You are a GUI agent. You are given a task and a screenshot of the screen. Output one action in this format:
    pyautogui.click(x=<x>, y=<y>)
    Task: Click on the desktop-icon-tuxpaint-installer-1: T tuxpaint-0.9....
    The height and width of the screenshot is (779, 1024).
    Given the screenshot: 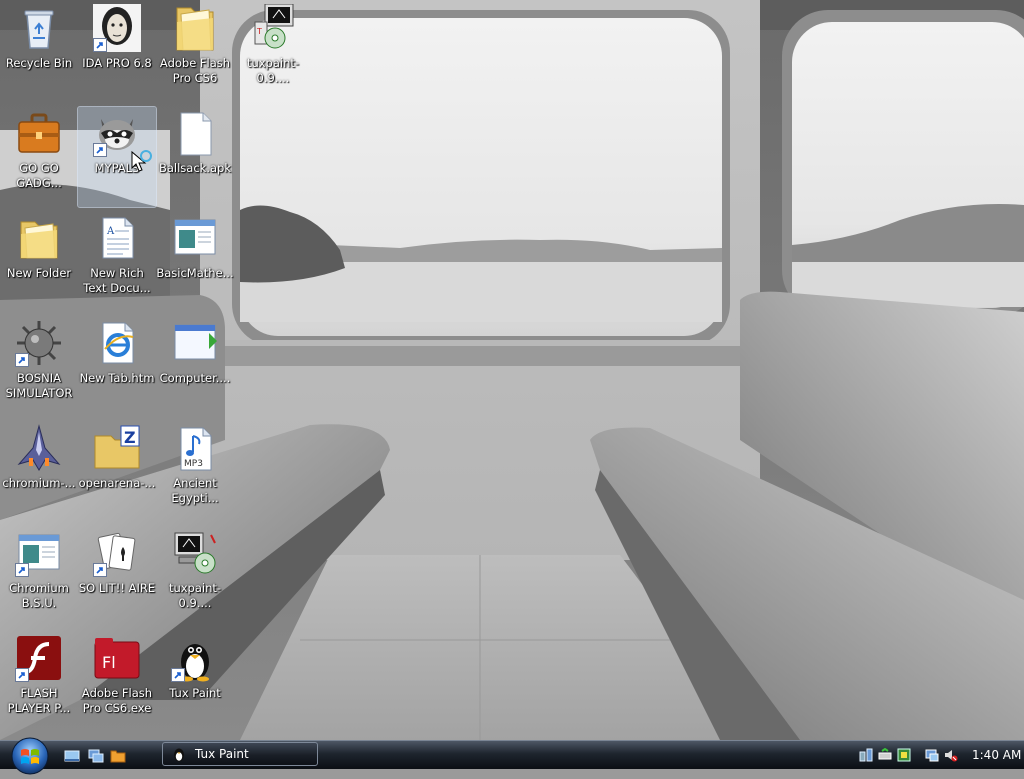 What is the action you would take?
    pyautogui.click(x=273, y=52)
    